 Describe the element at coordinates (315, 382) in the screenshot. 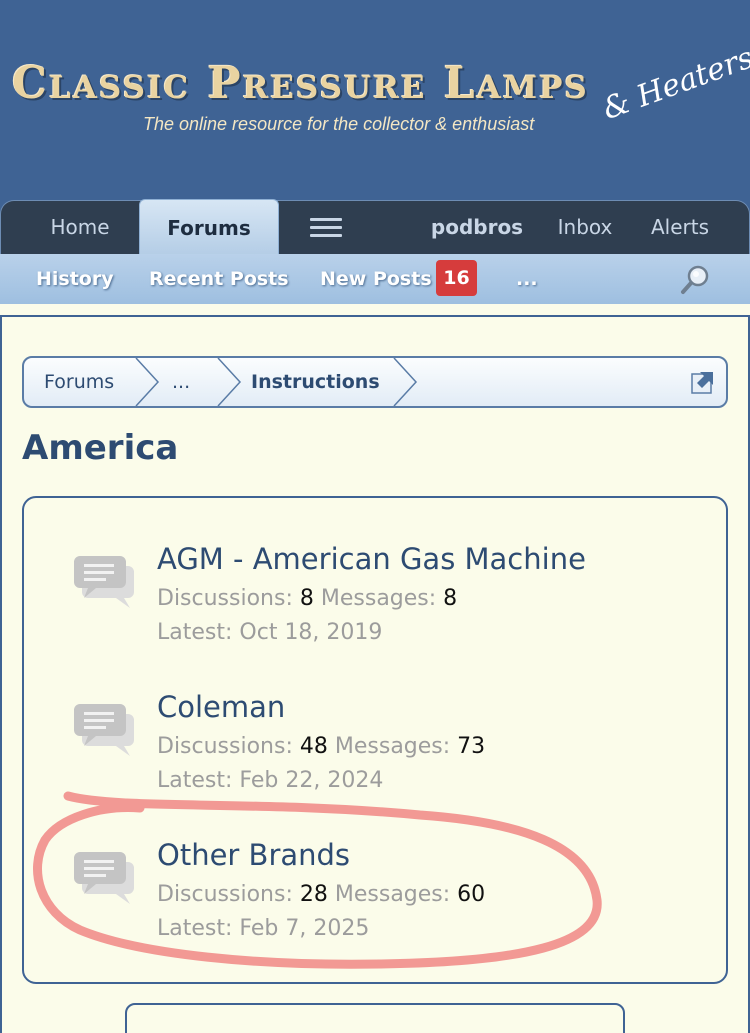

I see `breadcrumb-instructions: Instructions` at that location.